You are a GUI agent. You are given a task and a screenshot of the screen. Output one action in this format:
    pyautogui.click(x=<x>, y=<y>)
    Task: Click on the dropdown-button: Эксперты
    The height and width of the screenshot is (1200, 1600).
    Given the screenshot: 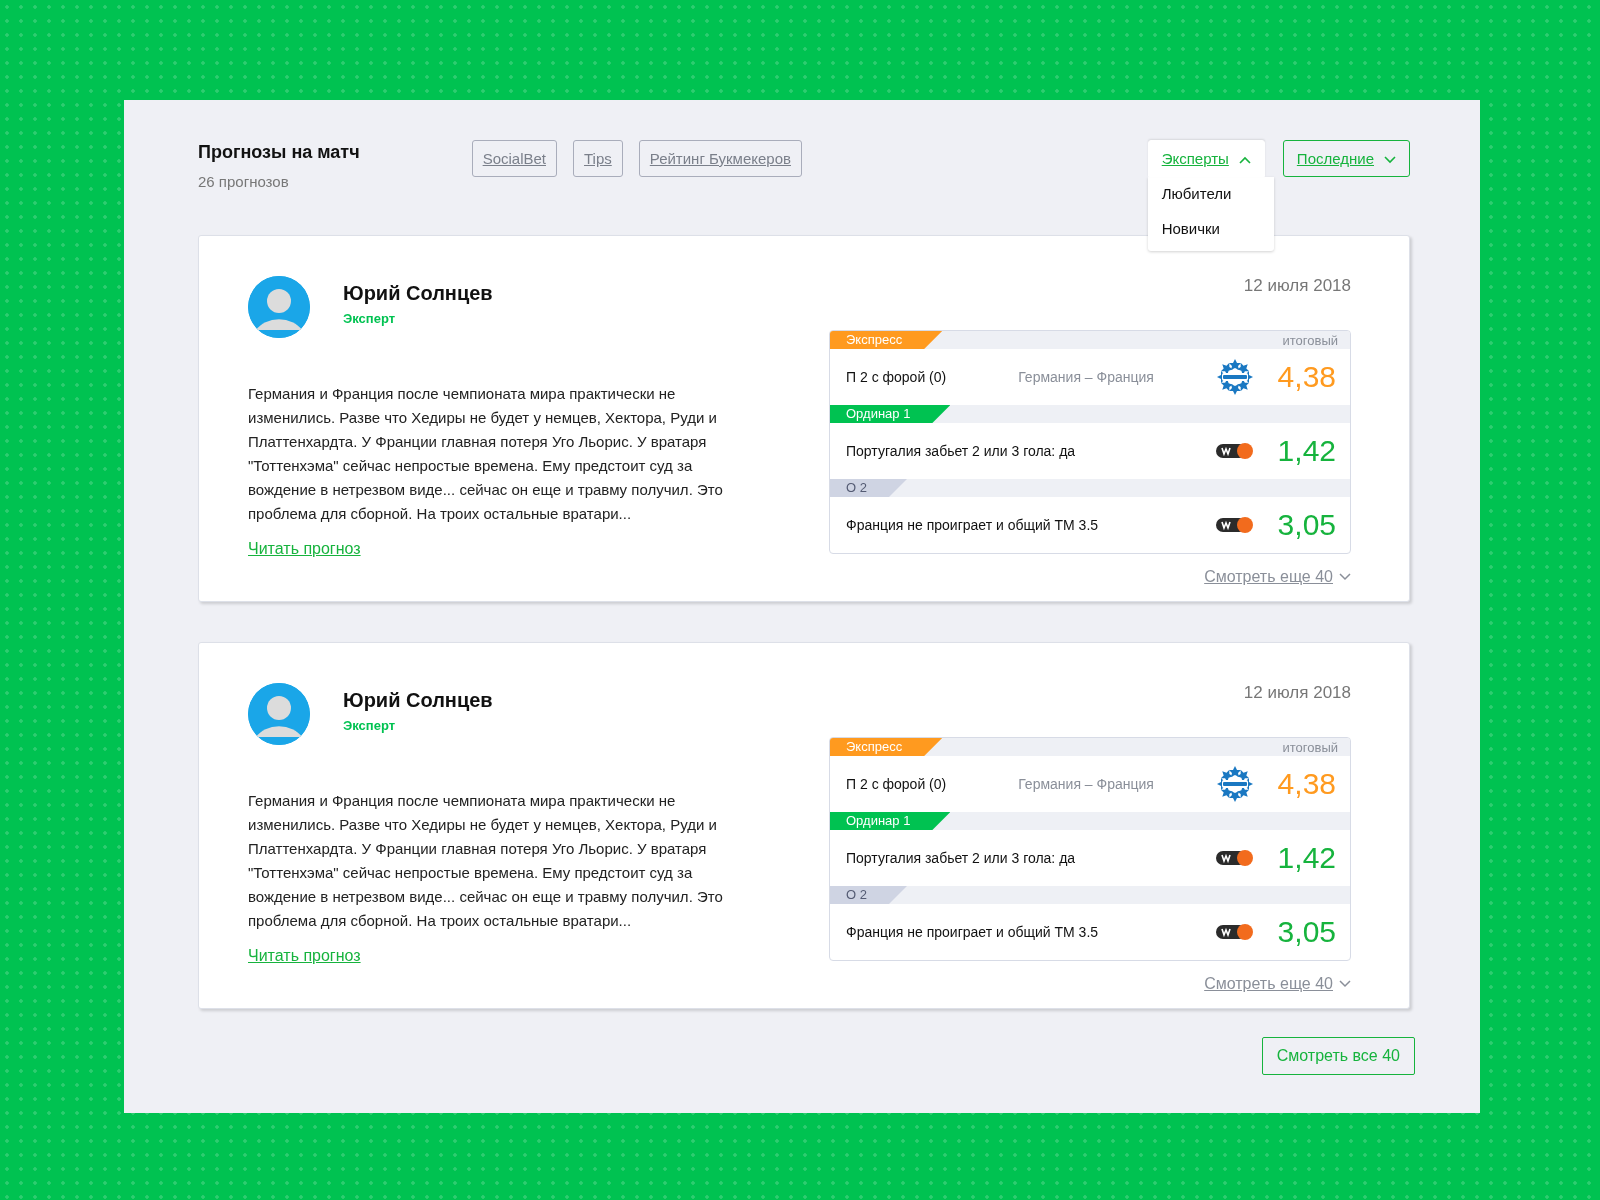 What is the action you would take?
    pyautogui.click(x=1206, y=158)
    